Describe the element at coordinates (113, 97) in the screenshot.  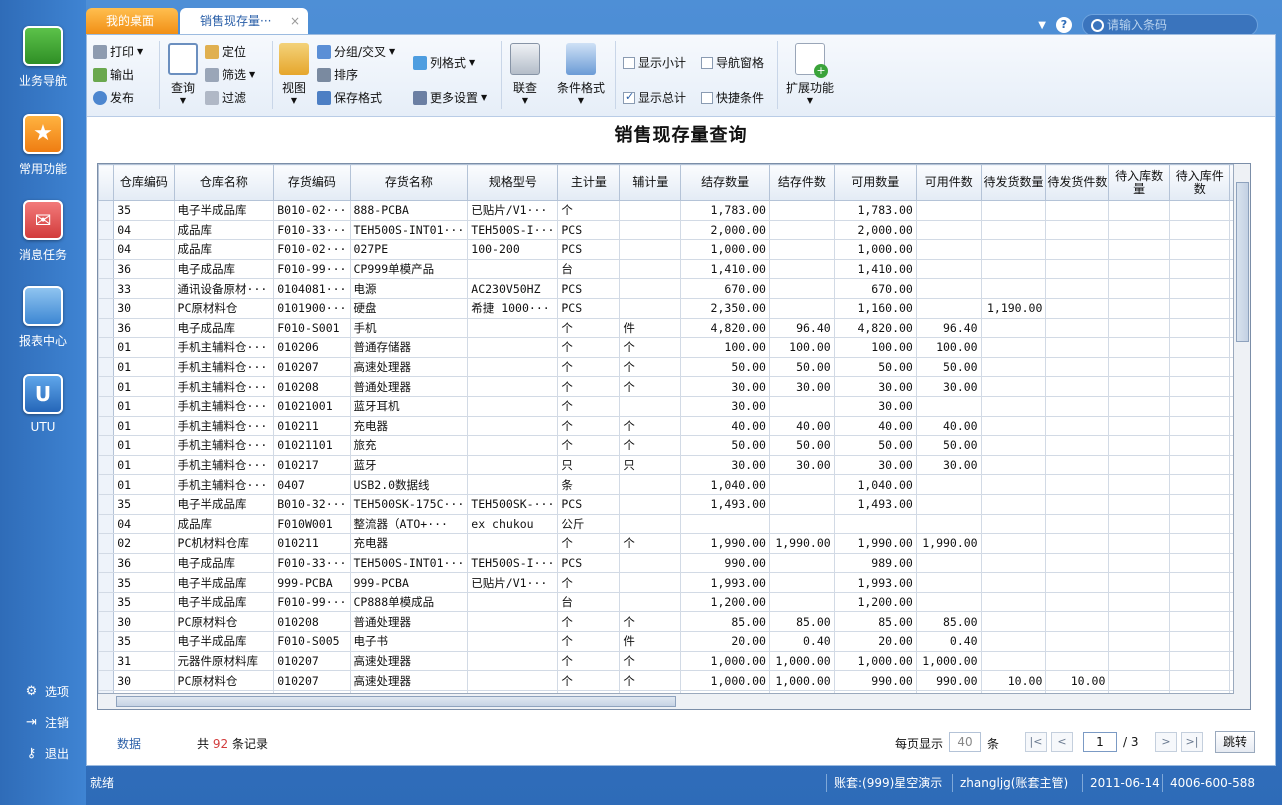
I see `publish-button: 发布` at that location.